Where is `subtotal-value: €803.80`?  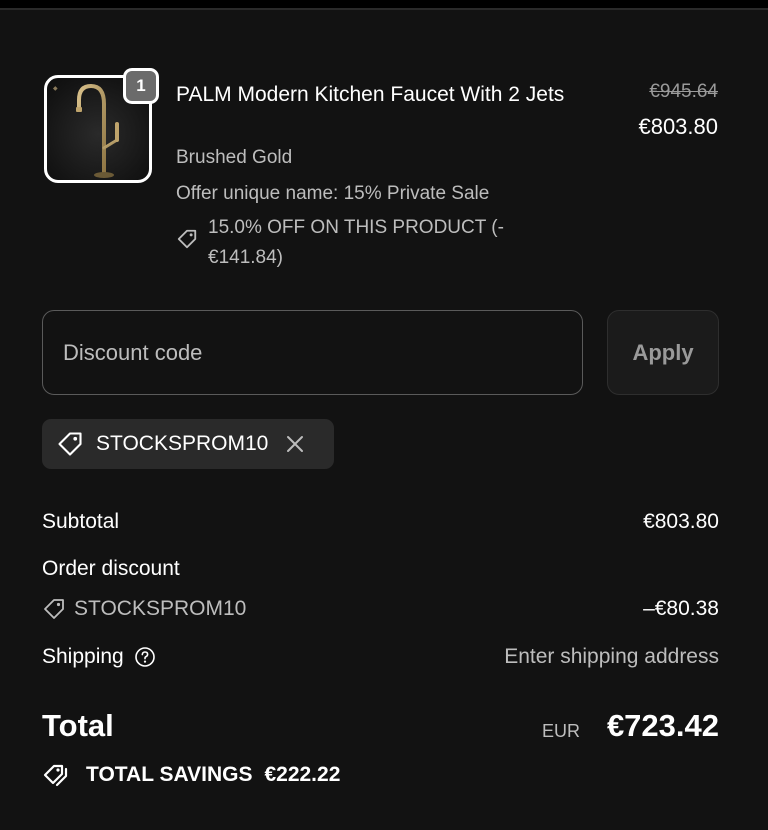
subtotal-value: €803.80 is located at coordinates (681, 521).